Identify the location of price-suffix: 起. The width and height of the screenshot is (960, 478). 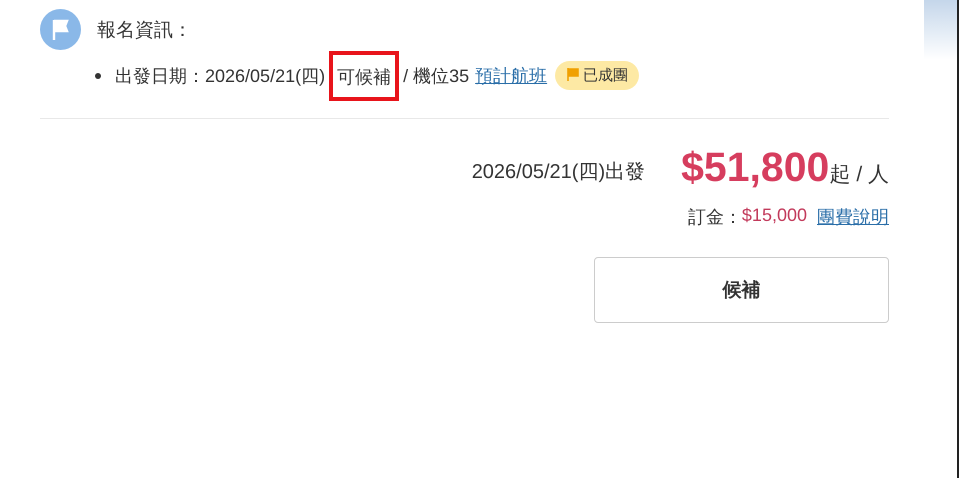
(839, 175).